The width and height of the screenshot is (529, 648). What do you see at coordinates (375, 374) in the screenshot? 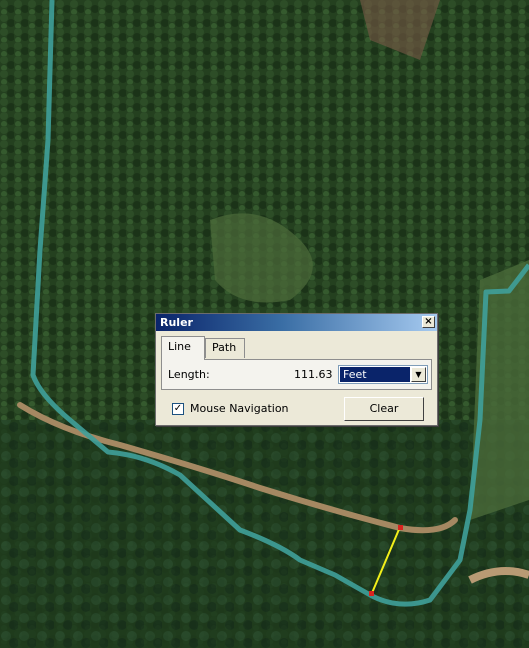
I see `units-selected-value: Feet` at bounding box center [375, 374].